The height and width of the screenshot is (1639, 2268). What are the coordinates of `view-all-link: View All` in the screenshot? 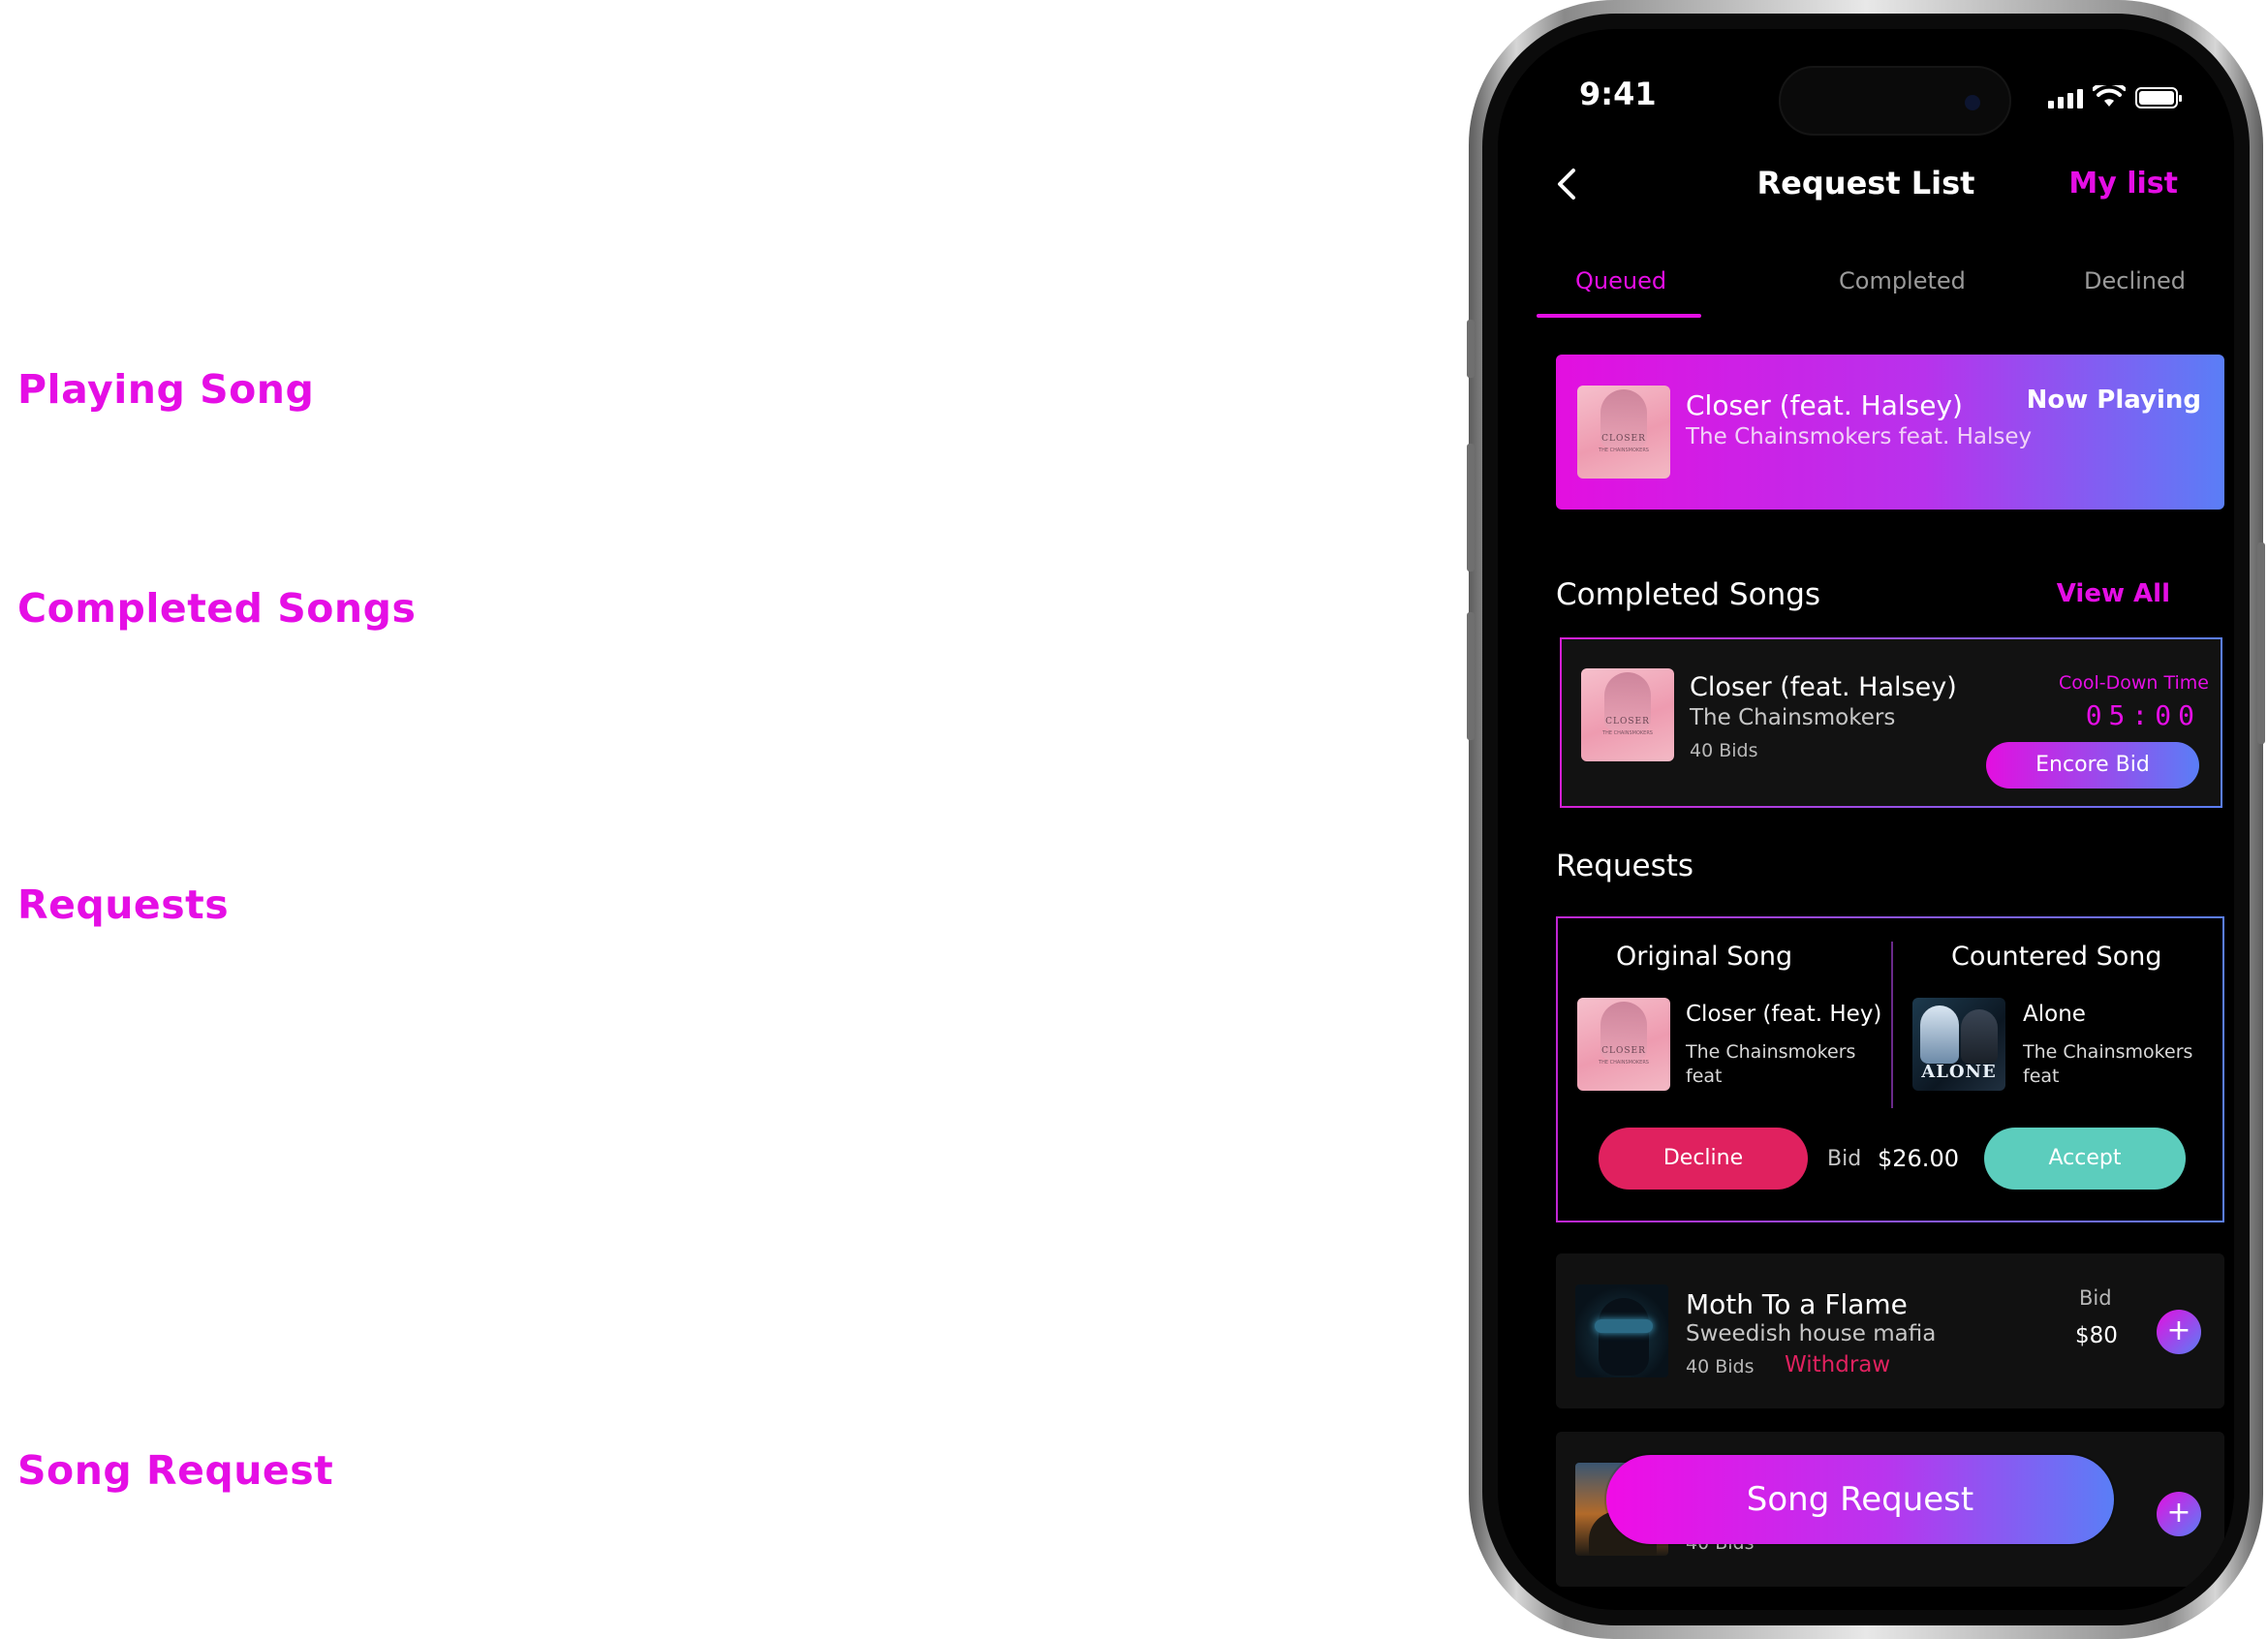 It's located at (2113, 594).